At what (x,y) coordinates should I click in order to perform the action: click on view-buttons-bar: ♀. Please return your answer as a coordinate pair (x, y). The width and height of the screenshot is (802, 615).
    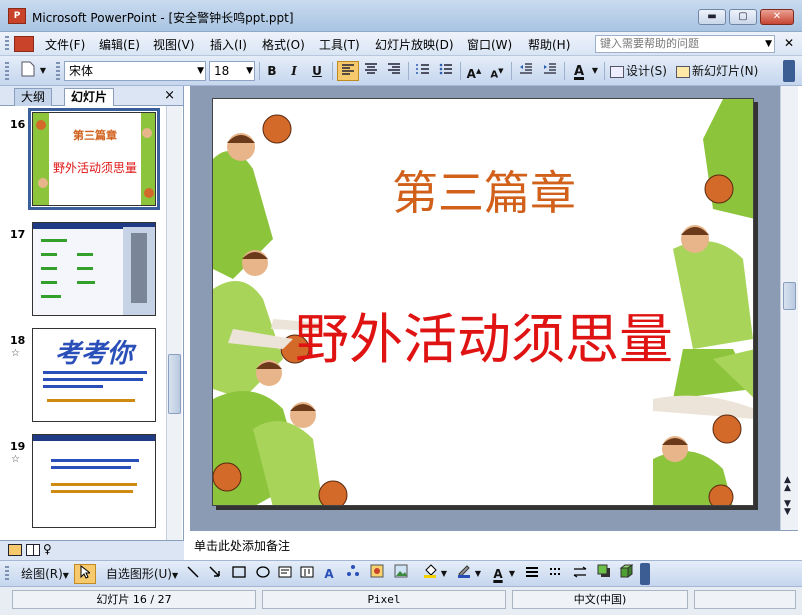
    Looking at the image, I should click on (92, 550).